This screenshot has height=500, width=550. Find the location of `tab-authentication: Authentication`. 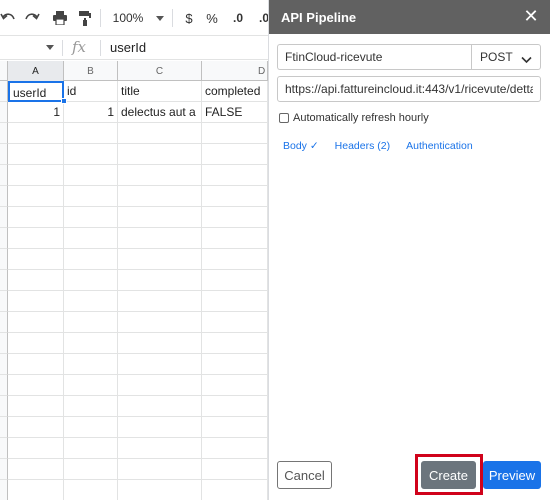

tab-authentication: Authentication is located at coordinates (439, 146).